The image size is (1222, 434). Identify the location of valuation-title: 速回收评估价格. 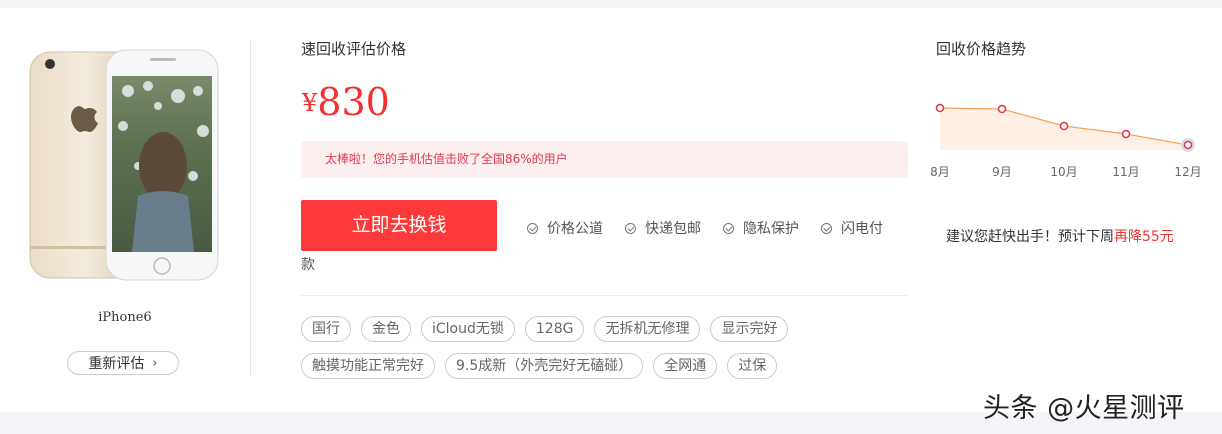
(354, 49).